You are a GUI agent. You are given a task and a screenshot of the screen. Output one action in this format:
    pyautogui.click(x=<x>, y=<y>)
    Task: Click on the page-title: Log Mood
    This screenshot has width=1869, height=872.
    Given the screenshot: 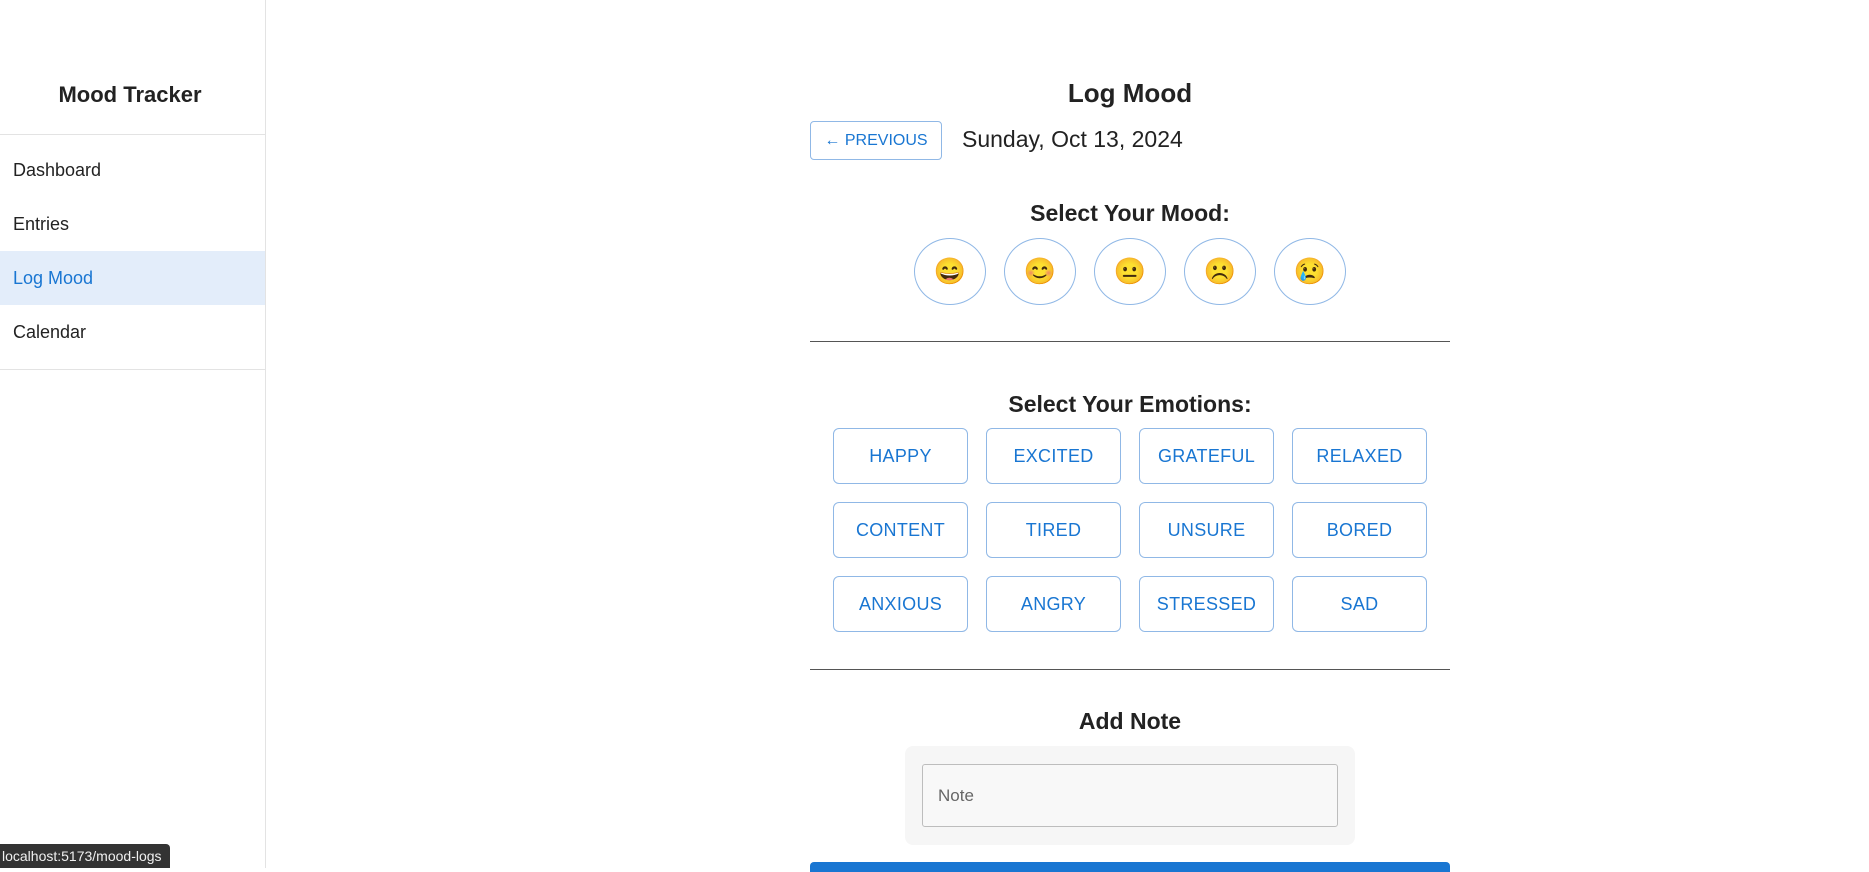 What is the action you would take?
    pyautogui.click(x=1130, y=93)
    